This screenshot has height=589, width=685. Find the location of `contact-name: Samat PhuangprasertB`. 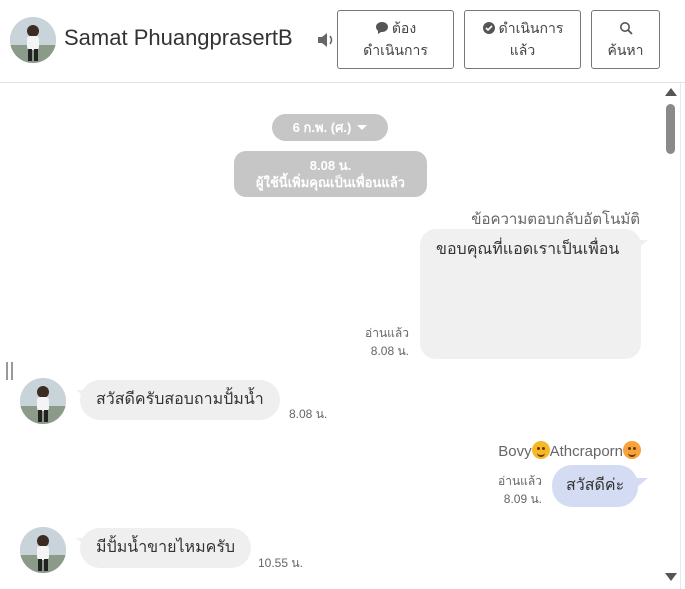

contact-name: Samat PhuangprasertB is located at coordinates (178, 38).